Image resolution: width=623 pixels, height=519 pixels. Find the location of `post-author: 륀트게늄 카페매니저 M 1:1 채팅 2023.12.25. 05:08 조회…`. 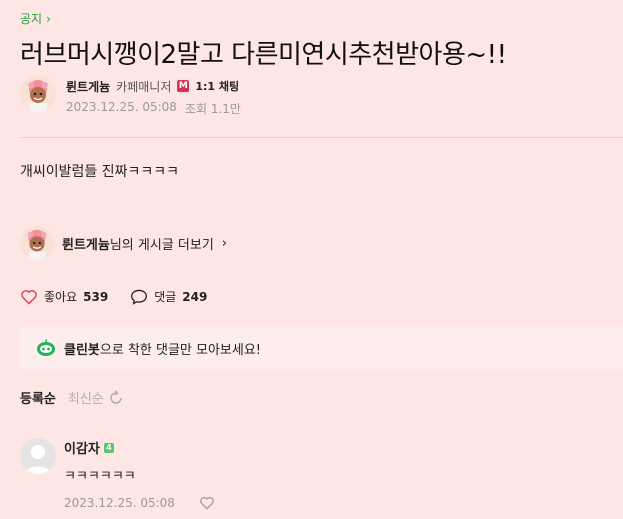

post-author: 륀트게늄 카페매니저 M 1:1 채팅 2023.12.25. 05:08 조회… is located at coordinates (130, 96).